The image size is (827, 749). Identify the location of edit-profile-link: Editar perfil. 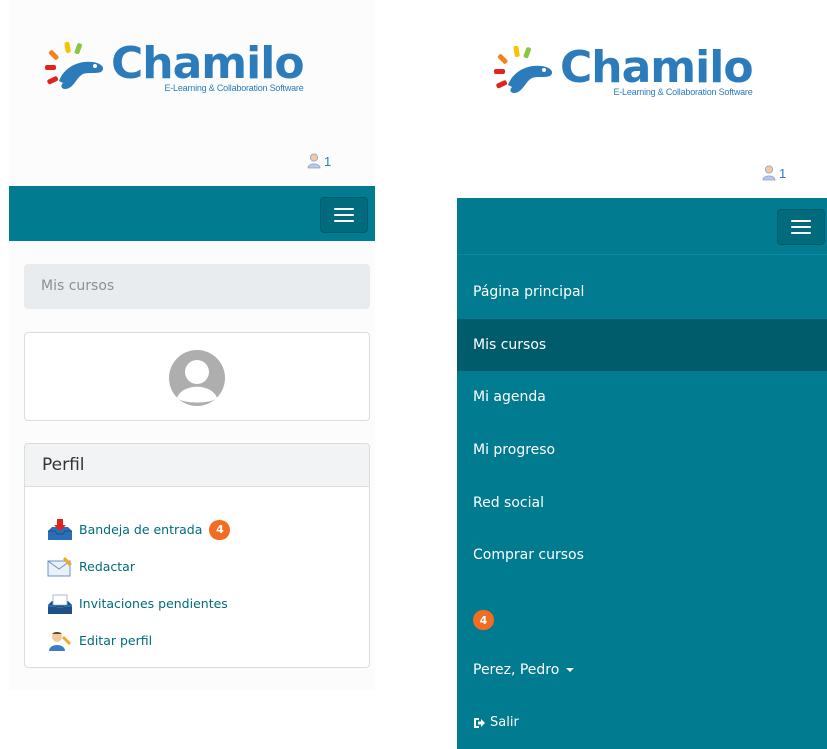
(115, 640).